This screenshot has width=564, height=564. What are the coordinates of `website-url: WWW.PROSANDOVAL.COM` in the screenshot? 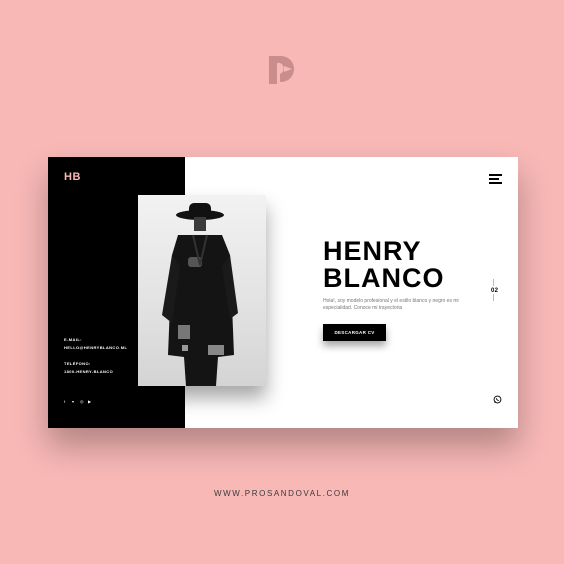 It's located at (282, 493).